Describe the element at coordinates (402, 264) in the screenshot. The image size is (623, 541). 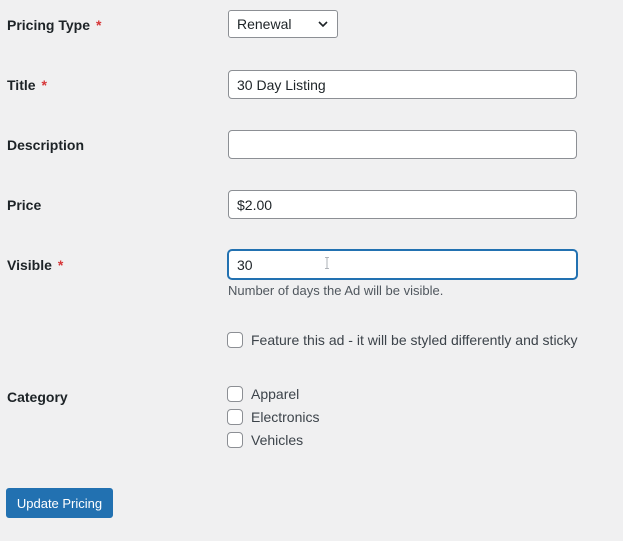
I see `visible-days-input` at that location.